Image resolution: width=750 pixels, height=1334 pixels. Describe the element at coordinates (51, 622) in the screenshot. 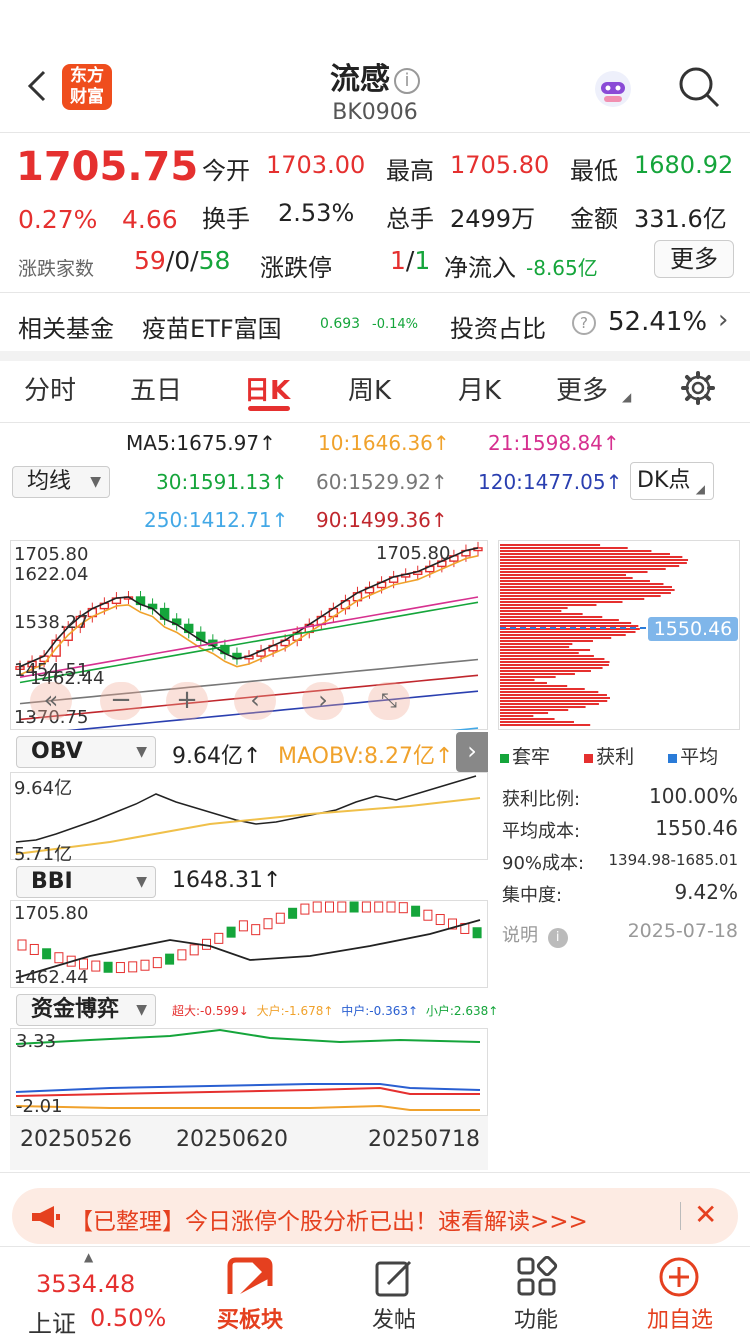

I see `k-y-3: 1538.27` at that location.